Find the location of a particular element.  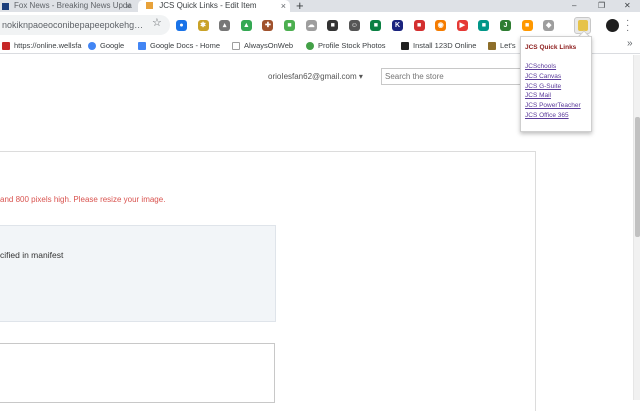

google-docs-icon is located at coordinates (142, 46).